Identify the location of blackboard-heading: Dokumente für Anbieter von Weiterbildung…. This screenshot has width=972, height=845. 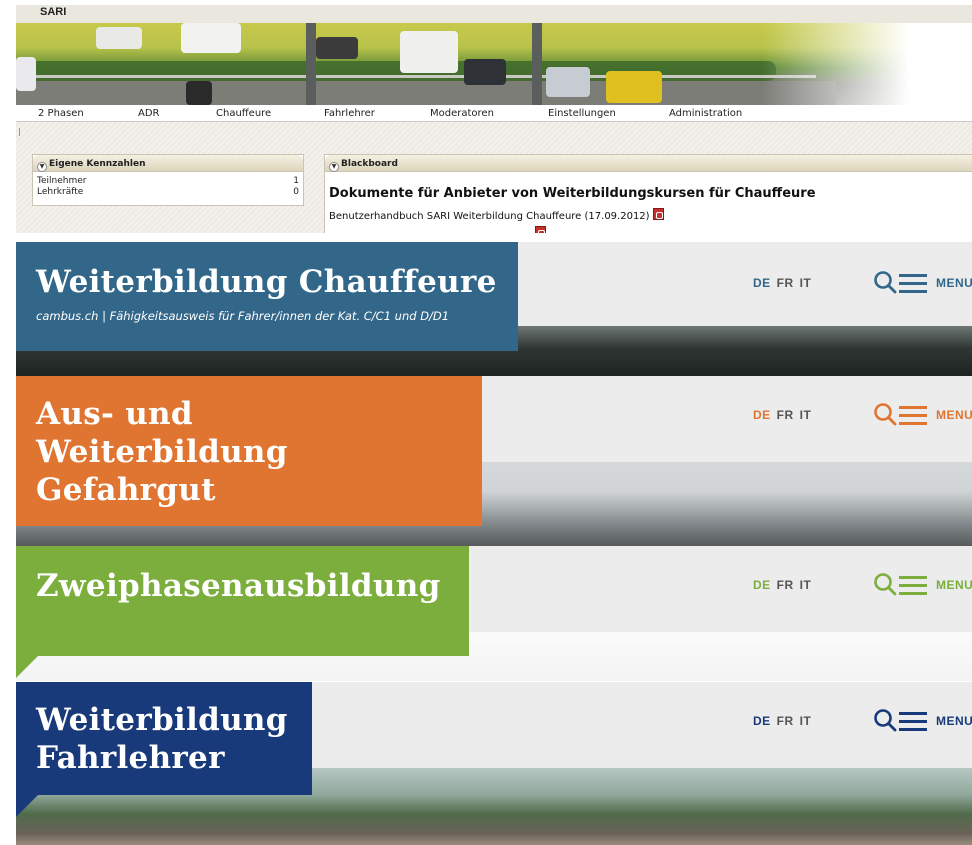
(572, 193).